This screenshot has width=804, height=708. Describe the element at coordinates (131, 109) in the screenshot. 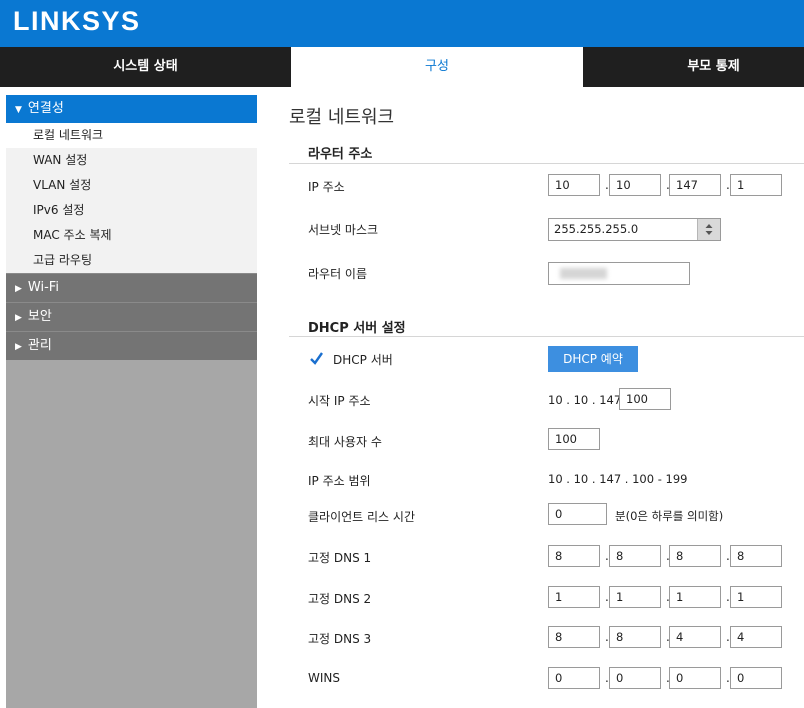

I see `sidebar-section-connectivity: ▼ 연결성` at that location.